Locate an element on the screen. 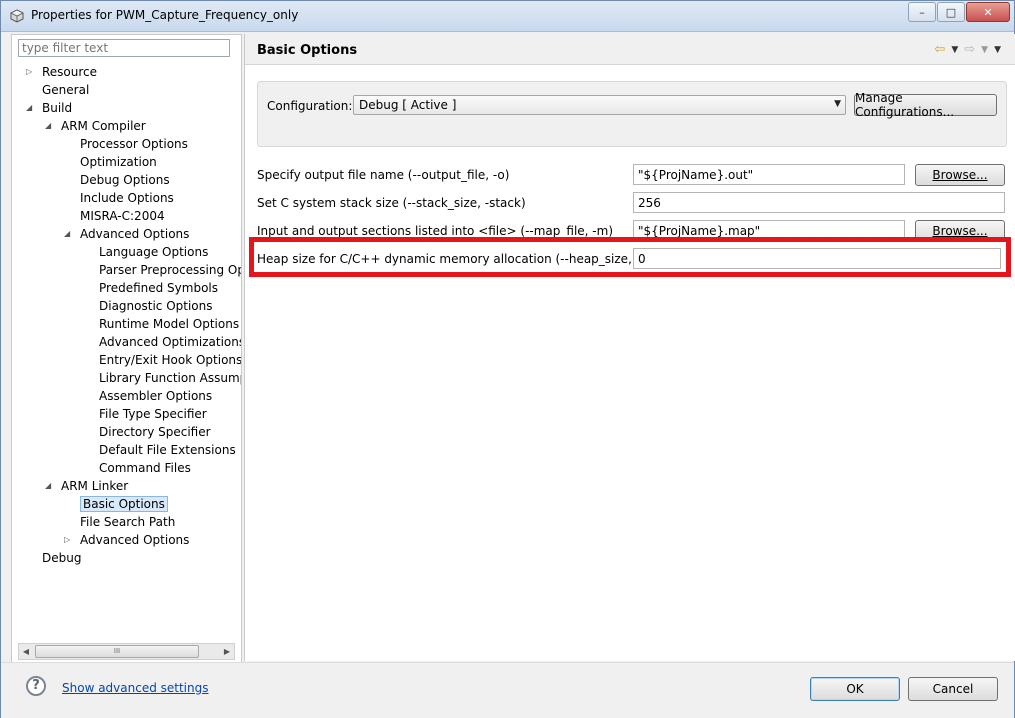 The width and height of the screenshot is (1015, 718). tree-item: Processor Options is located at coordinates (134, 144).